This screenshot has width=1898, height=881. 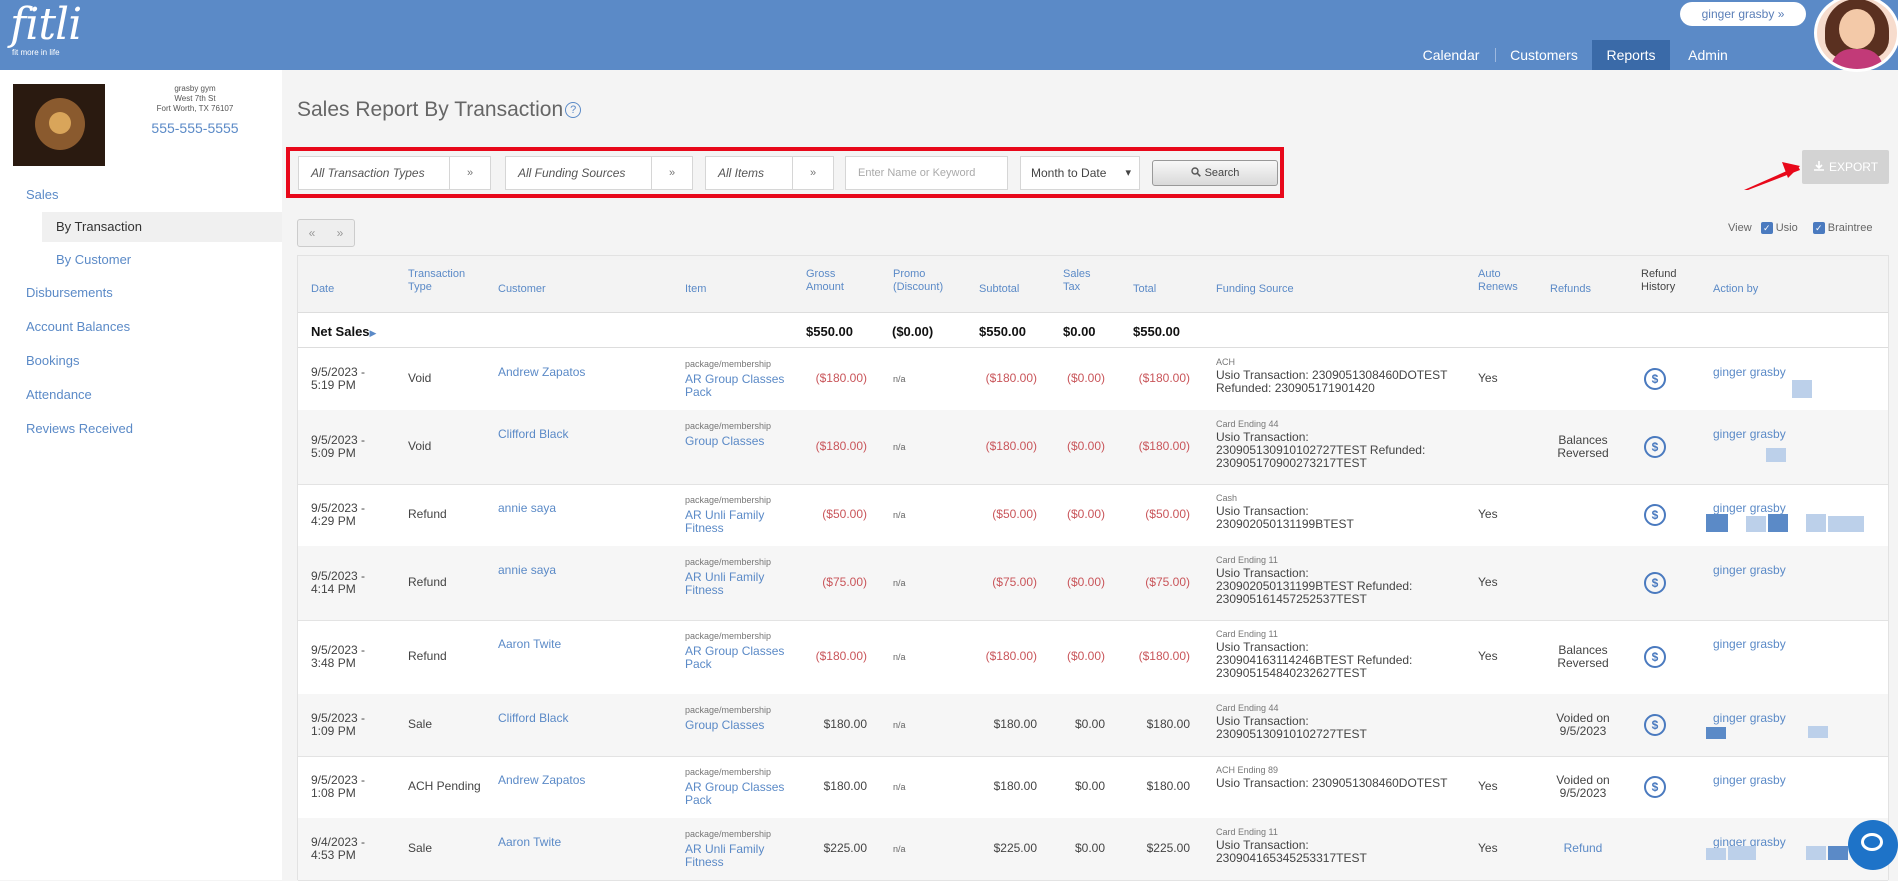 I want to click on search-button: Search, so click(x=1215, y=173).